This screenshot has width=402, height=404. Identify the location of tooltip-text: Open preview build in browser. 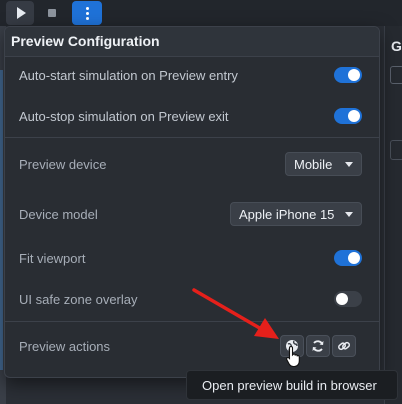
(289, 385).